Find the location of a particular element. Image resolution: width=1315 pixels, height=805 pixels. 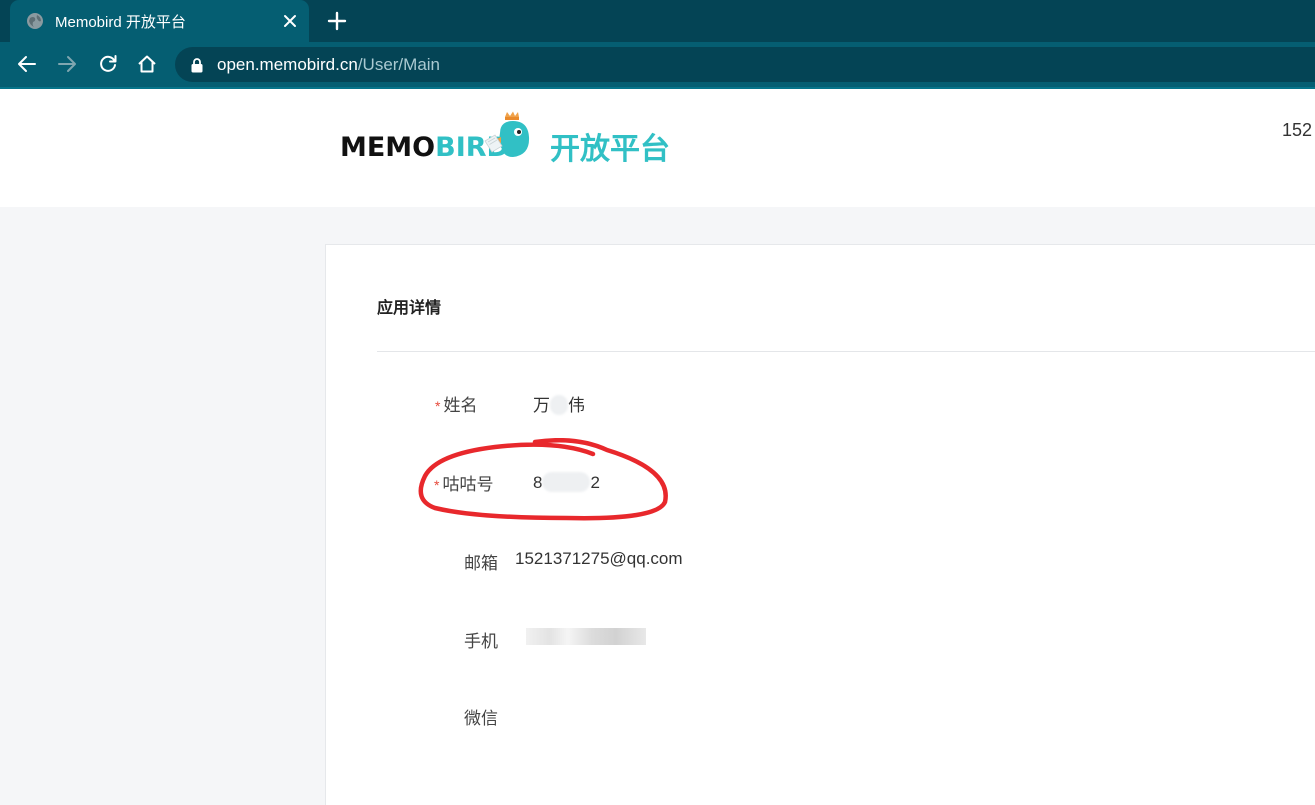

platform-label: 开放平台 is located at coordinates (610, 149).